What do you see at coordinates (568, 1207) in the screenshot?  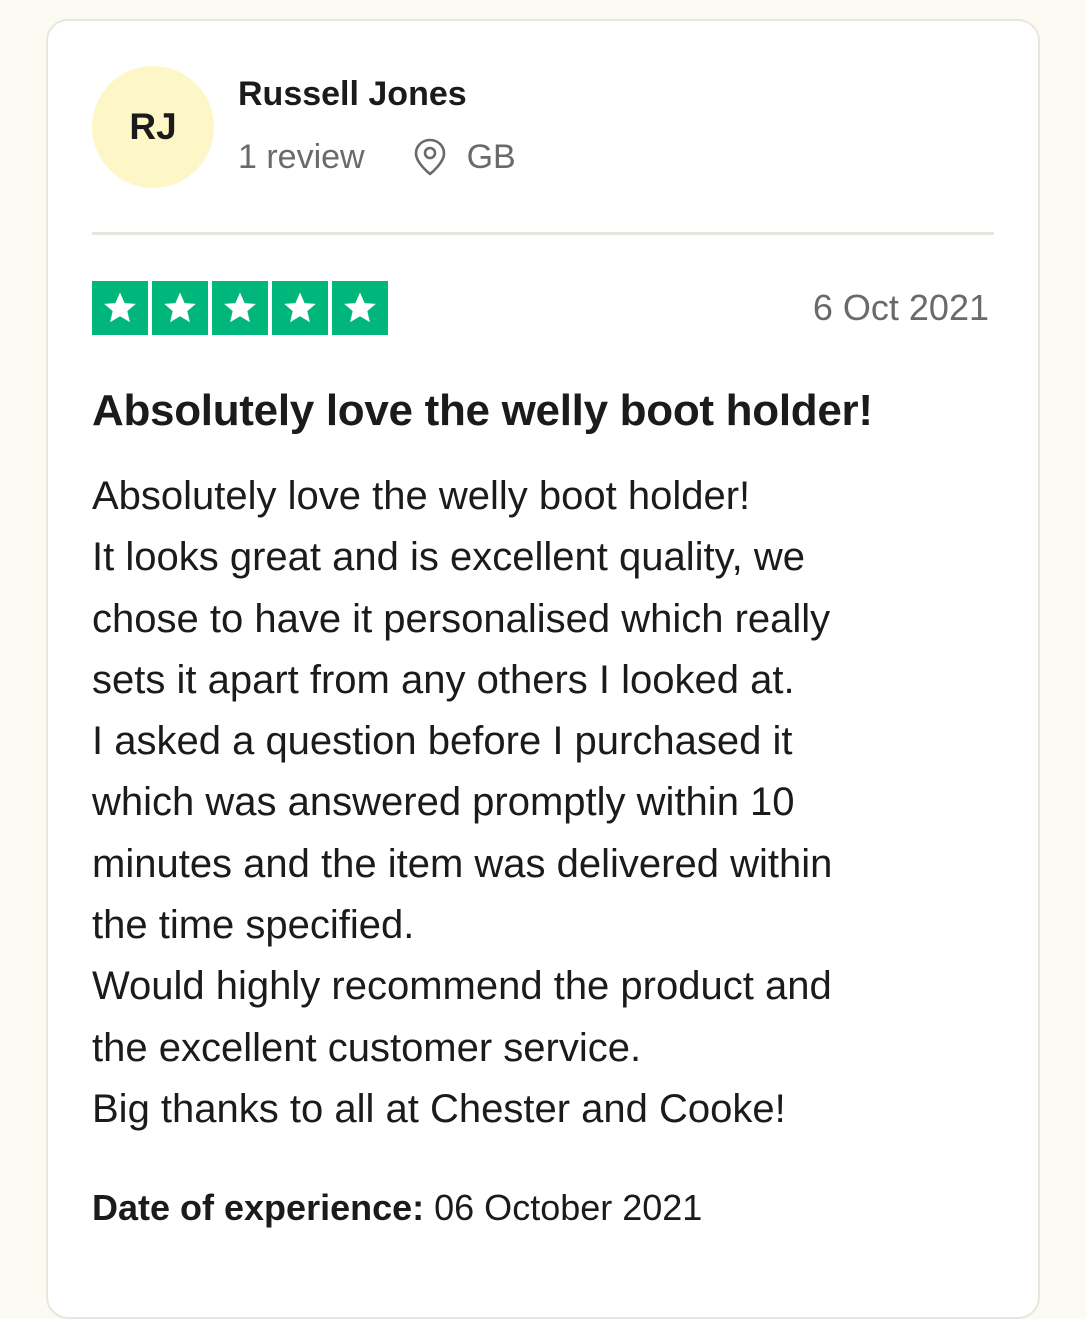 I see `experience-date: 06 October 2021` at bounding box center [568, 1207].